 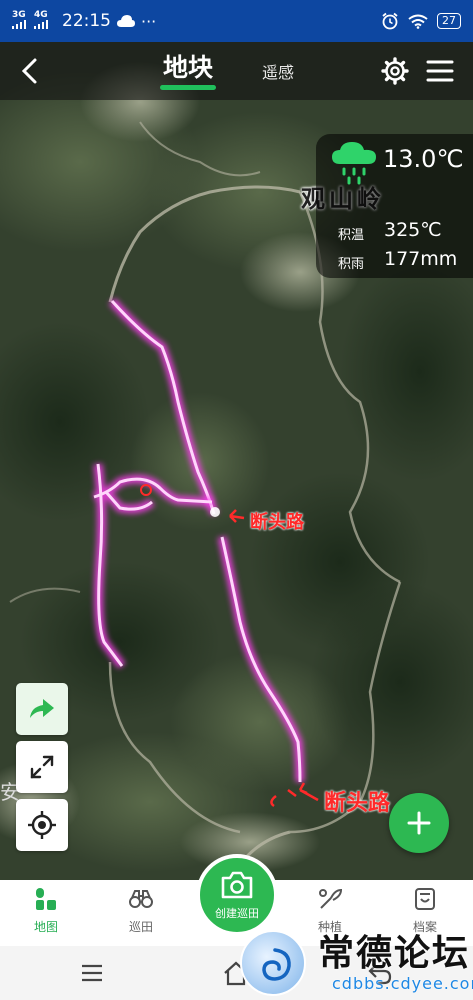 What do you see at coordinates (351, 264) in the screenshot?
I see `accumulated-rain-label: 积雨` at bounding box center [351, 264].